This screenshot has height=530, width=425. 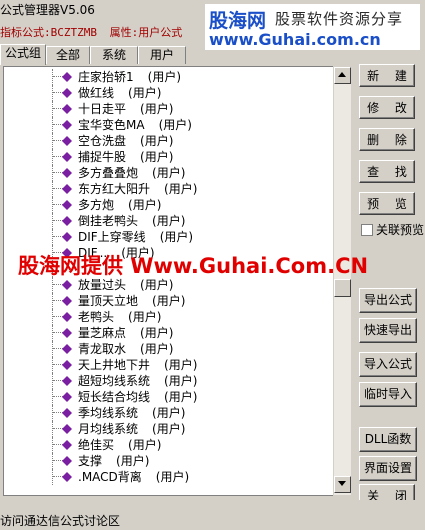 I want to click on import-button: 导入公式, so click(x=388, y=364).